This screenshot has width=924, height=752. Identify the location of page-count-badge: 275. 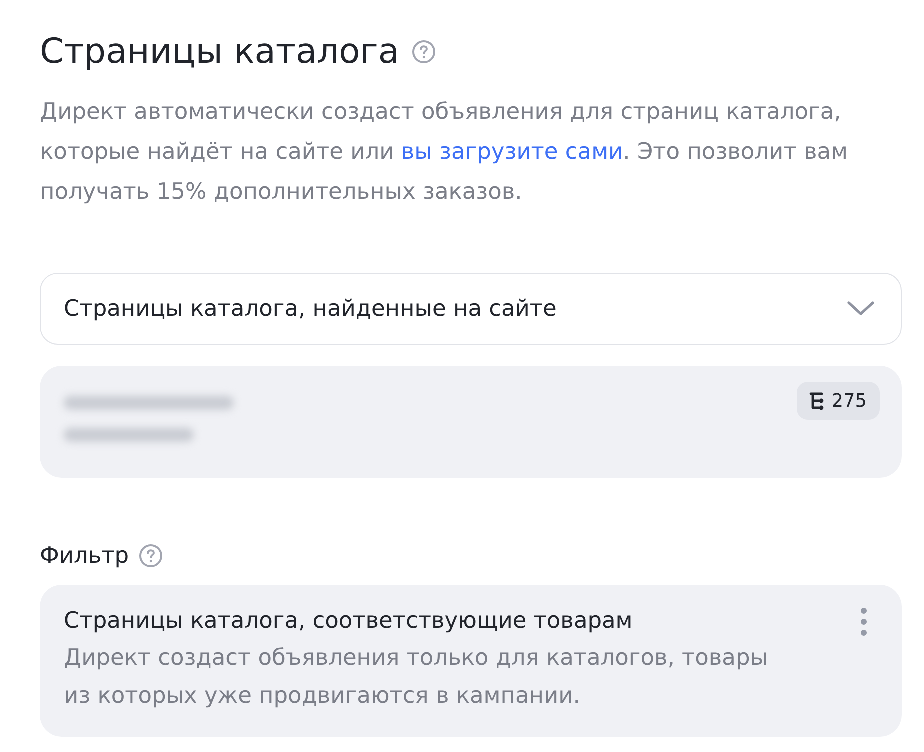
(838, 401).